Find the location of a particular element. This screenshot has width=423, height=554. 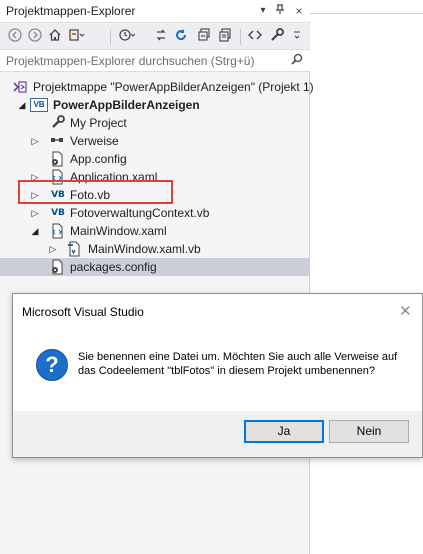

tree-row-my-project: My Project is located at coordinates (155, 123).